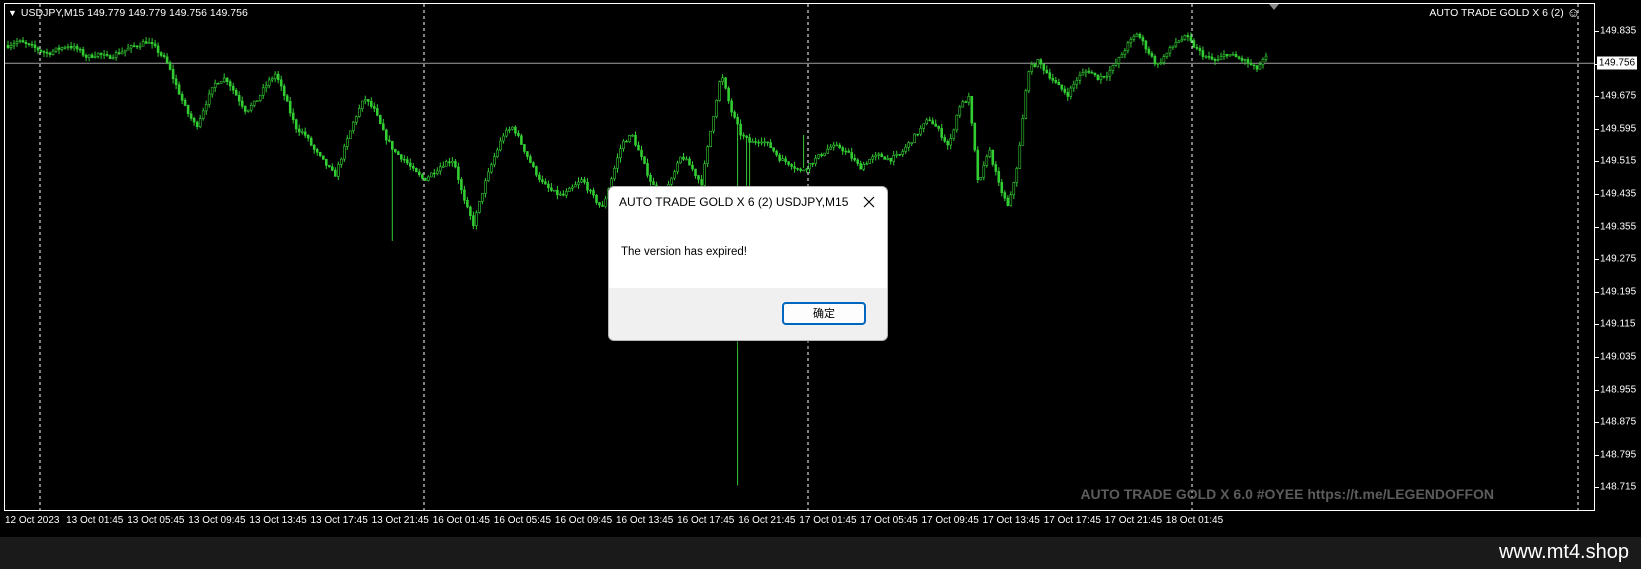  Describe the element at coordinates (583, 520) in the screenshot. I see `time-axis-label: 16 Oct 09:45` at that location.